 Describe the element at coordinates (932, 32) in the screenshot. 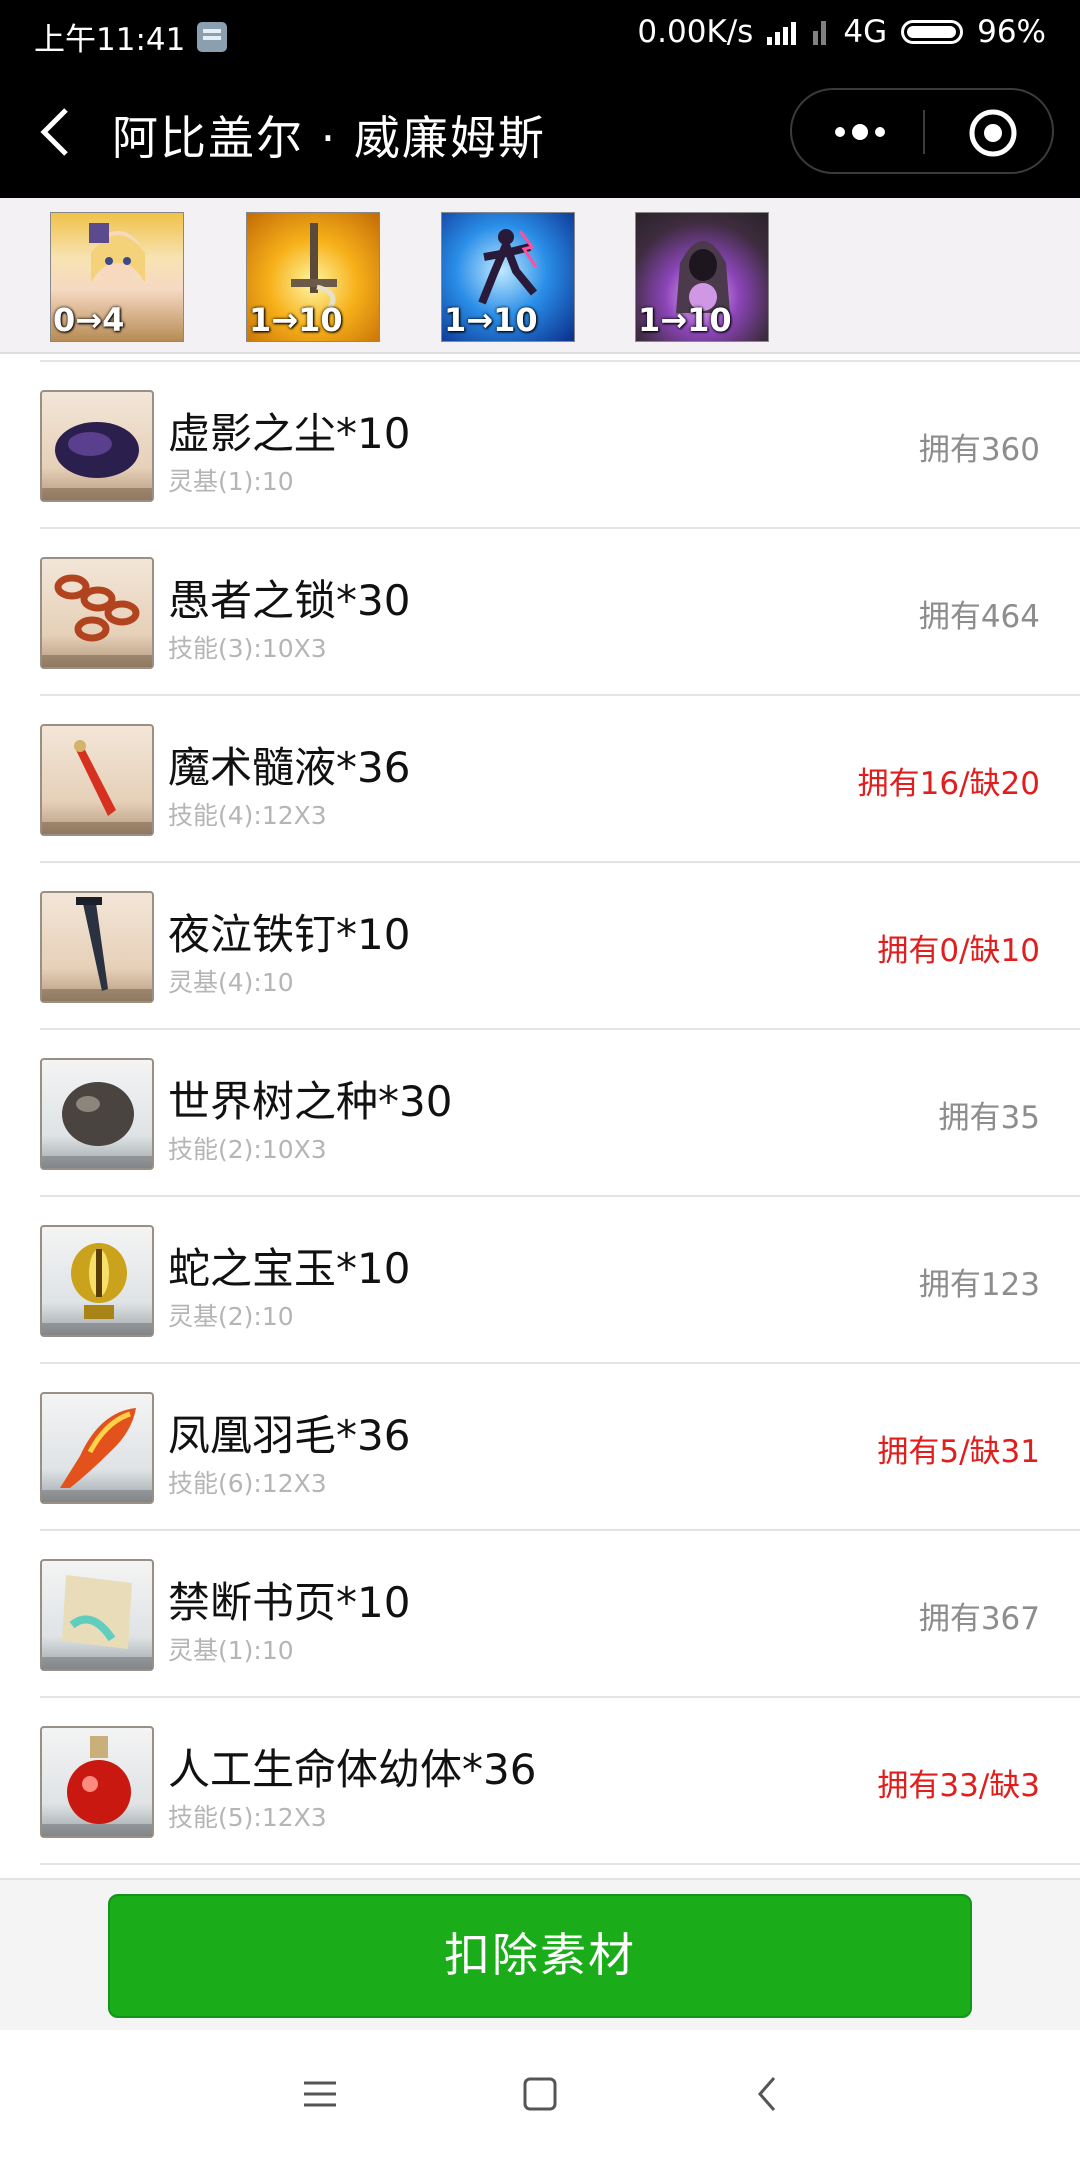

I see `battery-icon` at that location.